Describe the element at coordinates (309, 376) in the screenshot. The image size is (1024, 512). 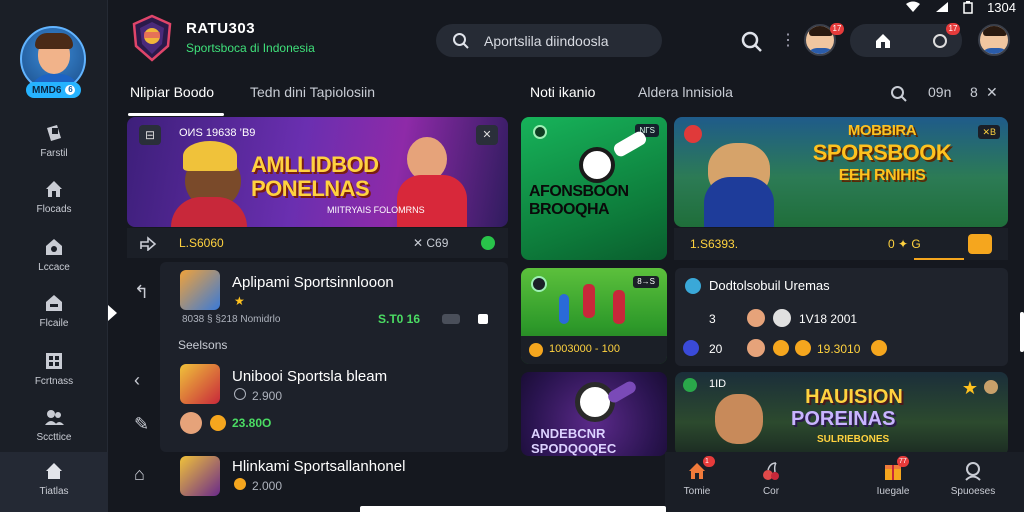
I see `list-item-name: Unibooi Sportsla bleam` at that location.